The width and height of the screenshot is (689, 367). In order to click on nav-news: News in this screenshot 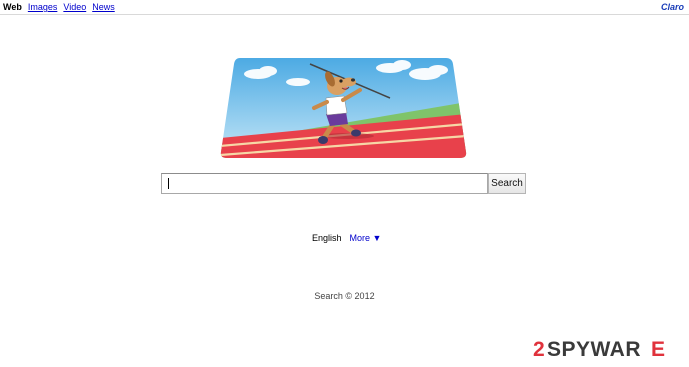, I will do `click(103, 7)`.